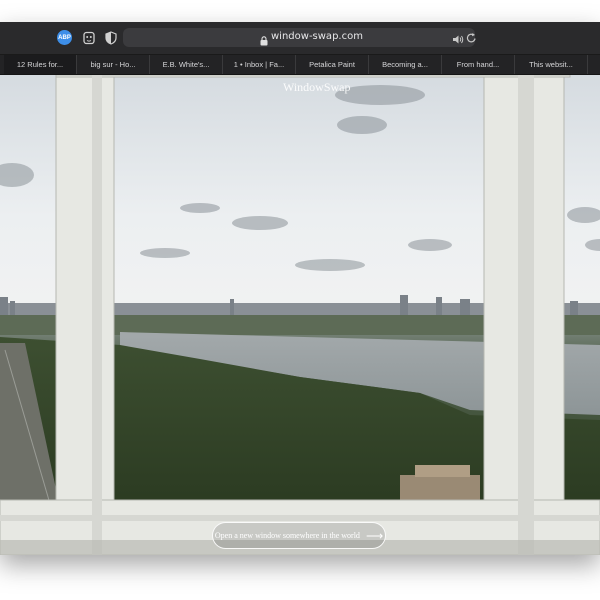 The image size is (600, 600). What do you see at coordinates (317, 87) in the screenshot?
I see `site-logo: WindowSwap` at bounding box center [317, 87].